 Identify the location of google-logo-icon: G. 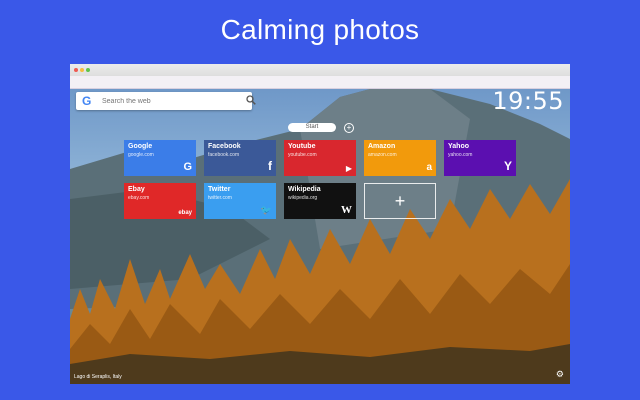
(87, 101).